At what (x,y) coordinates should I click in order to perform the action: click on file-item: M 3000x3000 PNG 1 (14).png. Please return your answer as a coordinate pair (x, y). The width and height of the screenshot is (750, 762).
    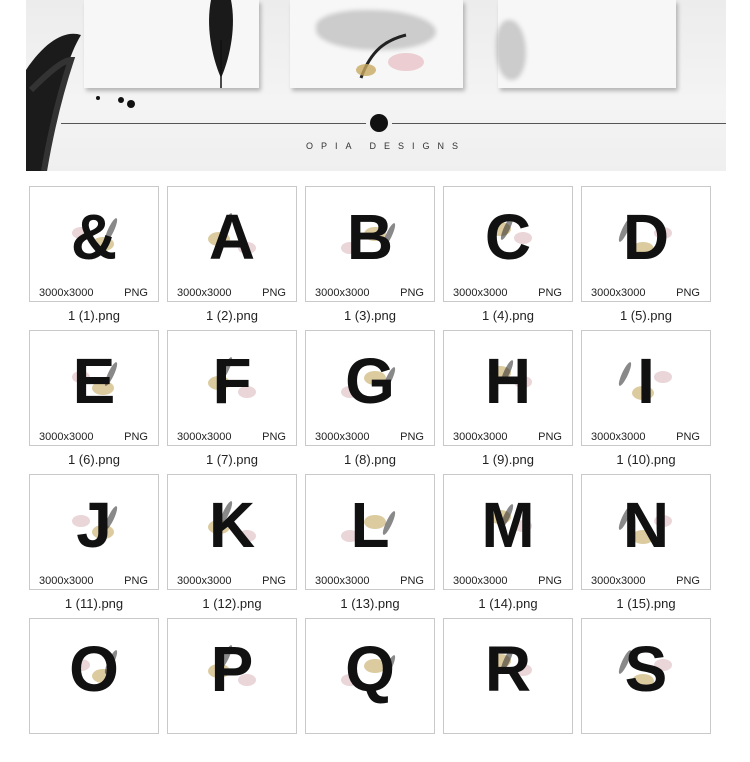
    Looking at the image, I should click on (508, 546).